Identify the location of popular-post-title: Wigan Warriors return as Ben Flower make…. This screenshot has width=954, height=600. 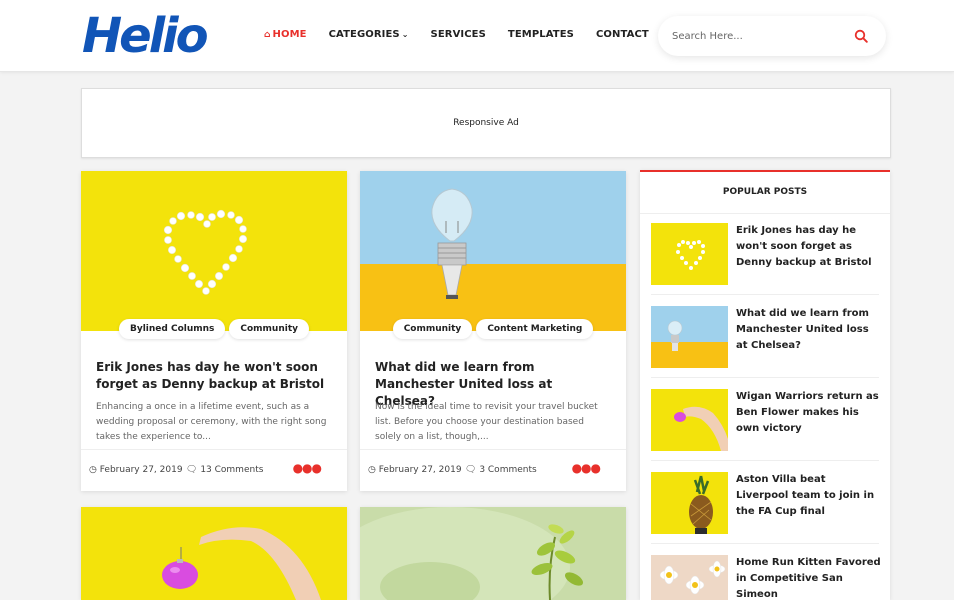
(808, 413).